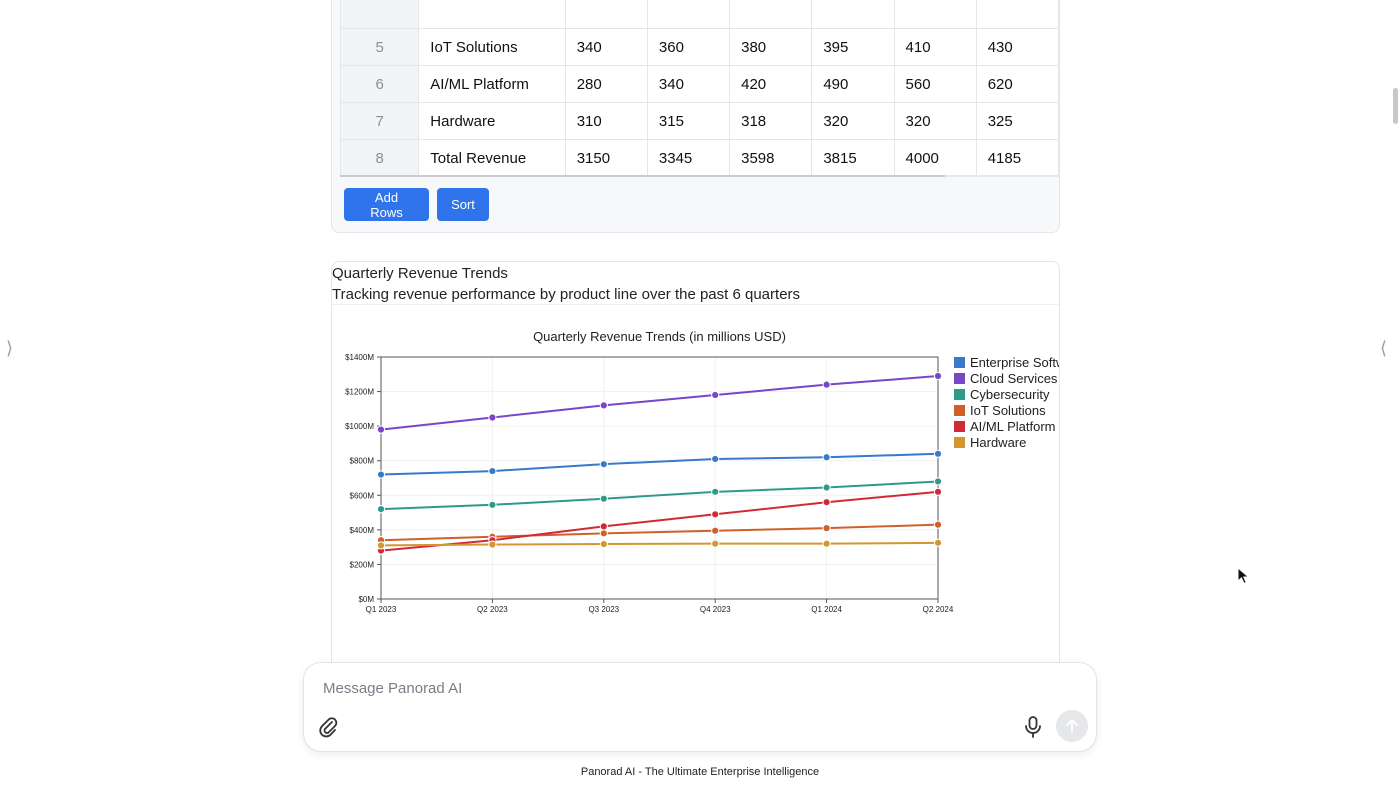 This screenshot has height=788, width=1400. What do you see at coordinates (380, 47) in the screenshot?
I see `row-number: 5` at bounding box center [380, 47].